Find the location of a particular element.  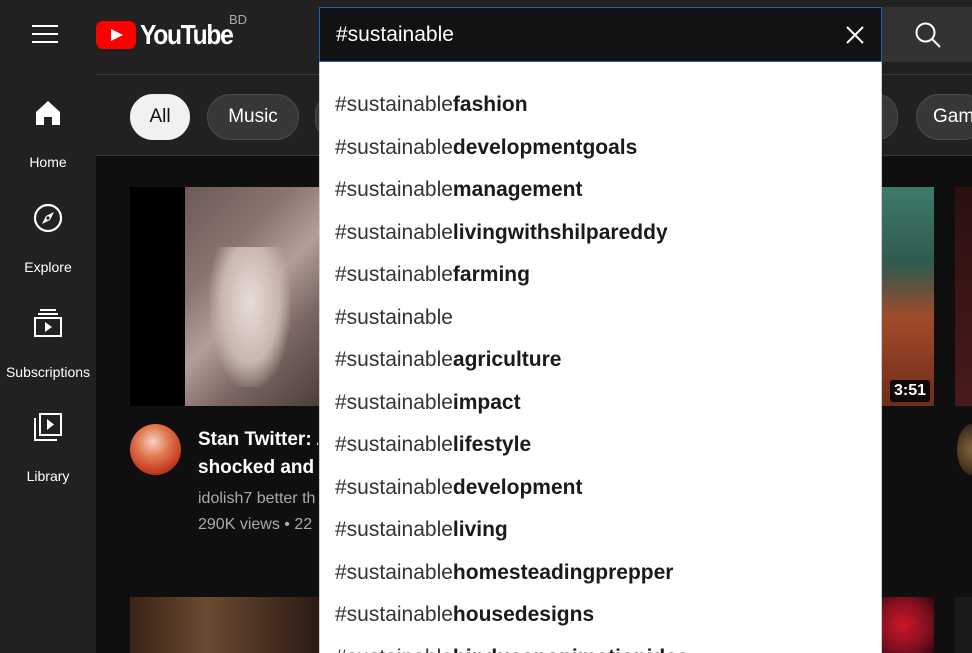

sidebar-item-home: Home is located at coordinates (48, 129).